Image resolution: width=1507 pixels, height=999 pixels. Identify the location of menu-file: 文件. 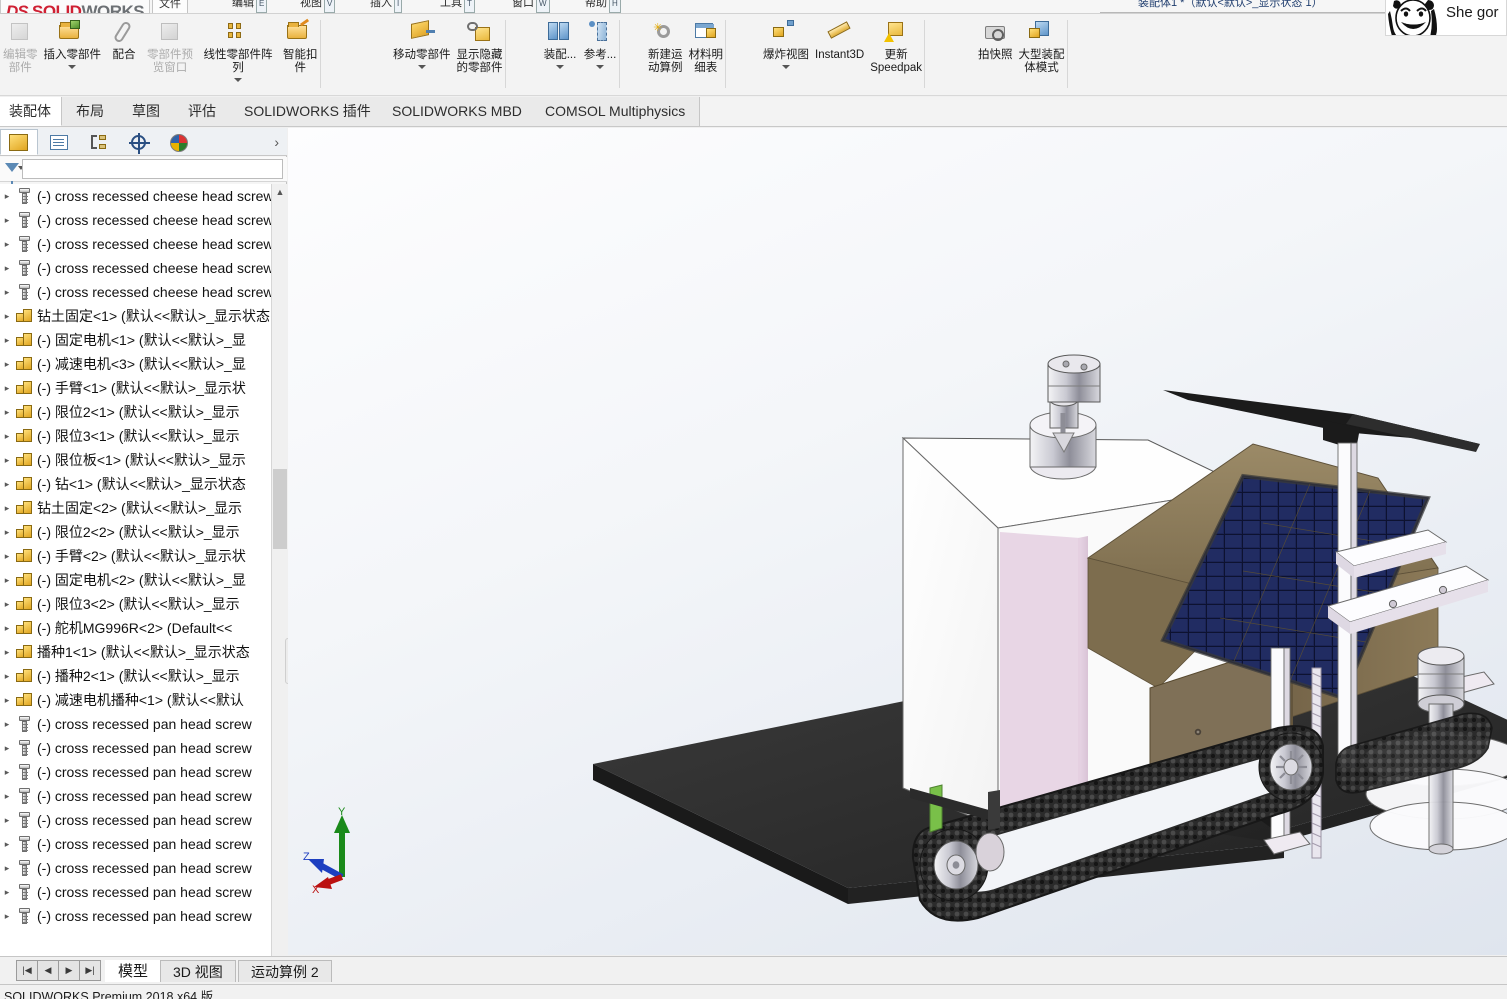
(170, 6).